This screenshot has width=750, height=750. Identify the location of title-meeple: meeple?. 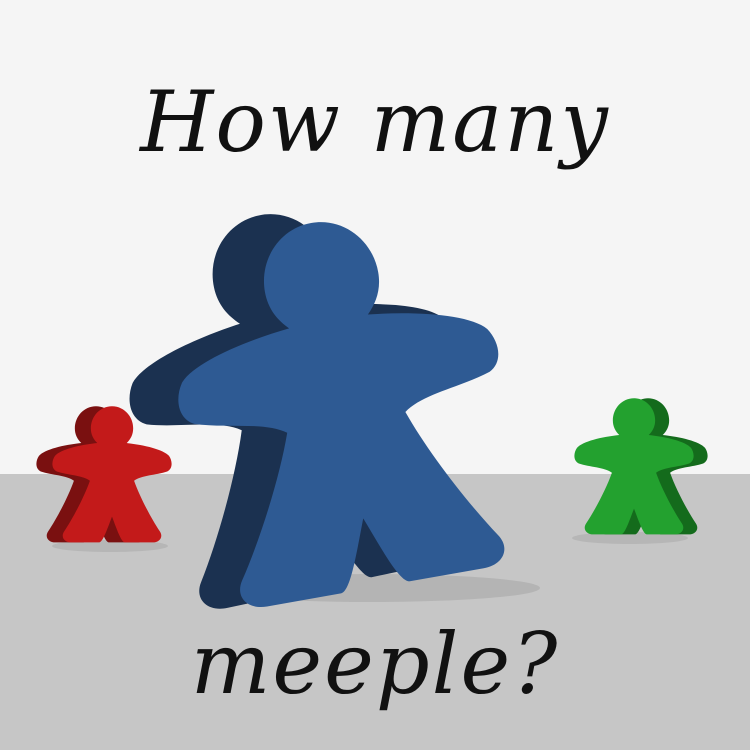
(375, 664).